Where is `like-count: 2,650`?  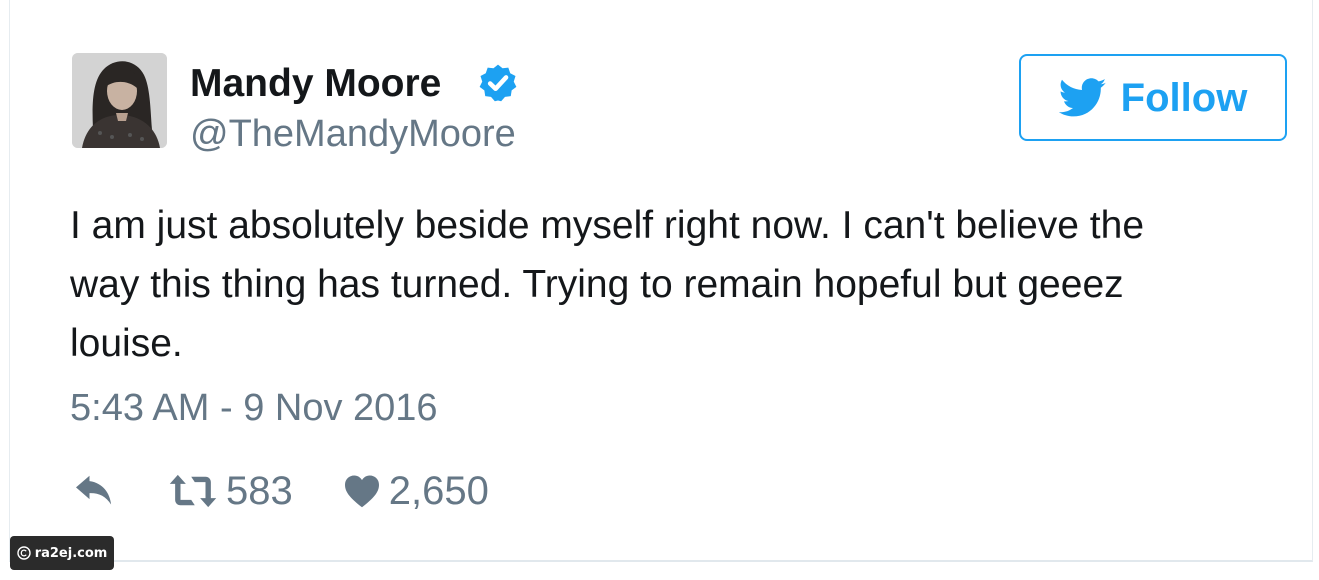
like-count: 2,650 is located at coordinates (438, 491).